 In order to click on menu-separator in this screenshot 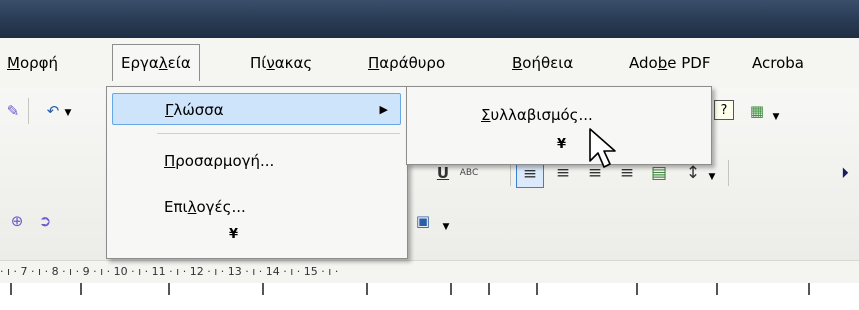, I will do `click(278, 133)`.